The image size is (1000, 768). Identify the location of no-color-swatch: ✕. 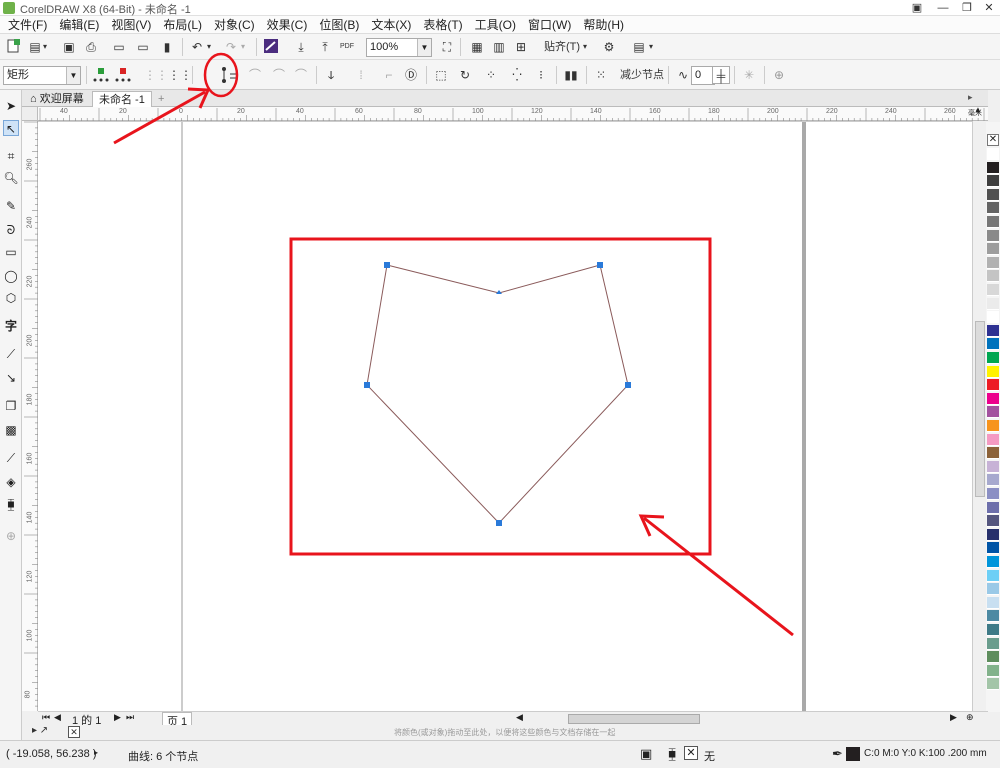
(993, 140).